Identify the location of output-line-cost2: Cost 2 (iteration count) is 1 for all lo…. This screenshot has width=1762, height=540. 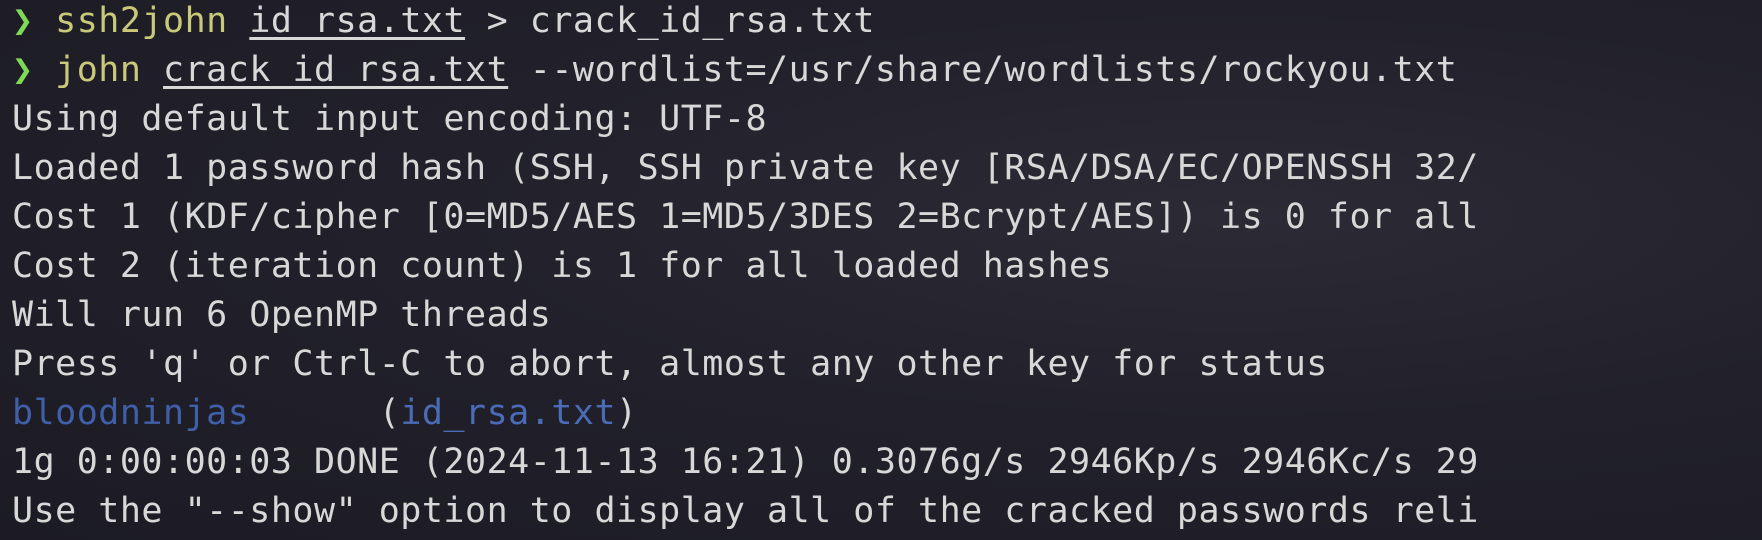
(562, 266).